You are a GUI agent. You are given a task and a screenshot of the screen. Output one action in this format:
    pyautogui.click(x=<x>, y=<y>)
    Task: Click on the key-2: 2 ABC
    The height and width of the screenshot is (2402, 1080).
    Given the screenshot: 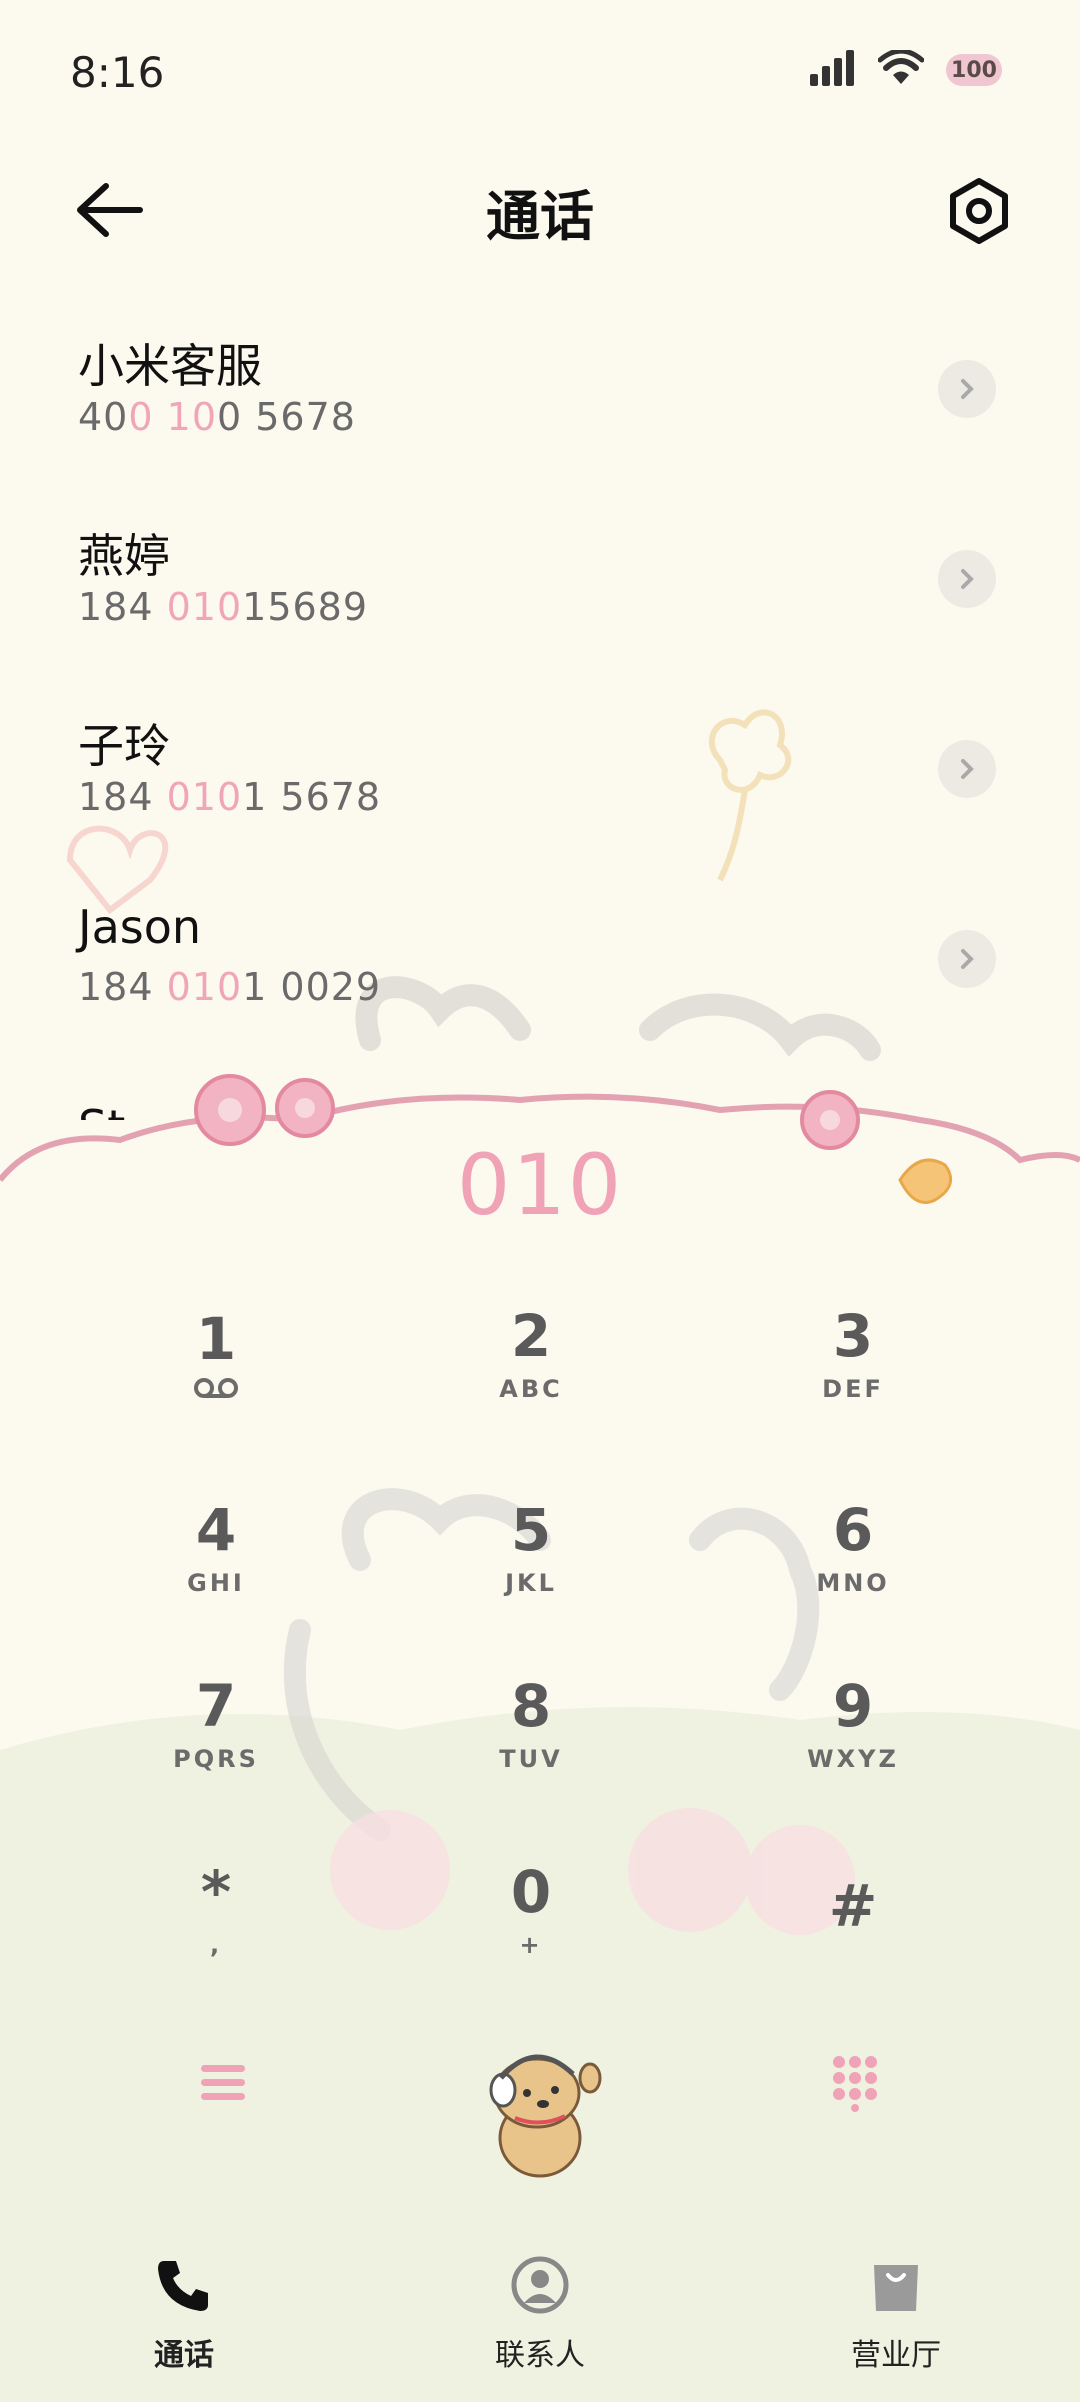 What is the action you would take?
    pyautogui.click(x=531, y=1355)
    